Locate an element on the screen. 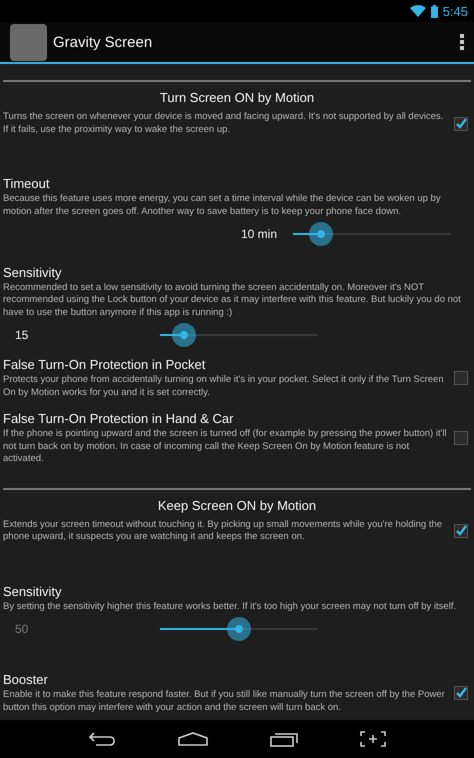 The height and width of the screenshot is (758, 474). slider-value: 15 is located at coordinates (22, 335).